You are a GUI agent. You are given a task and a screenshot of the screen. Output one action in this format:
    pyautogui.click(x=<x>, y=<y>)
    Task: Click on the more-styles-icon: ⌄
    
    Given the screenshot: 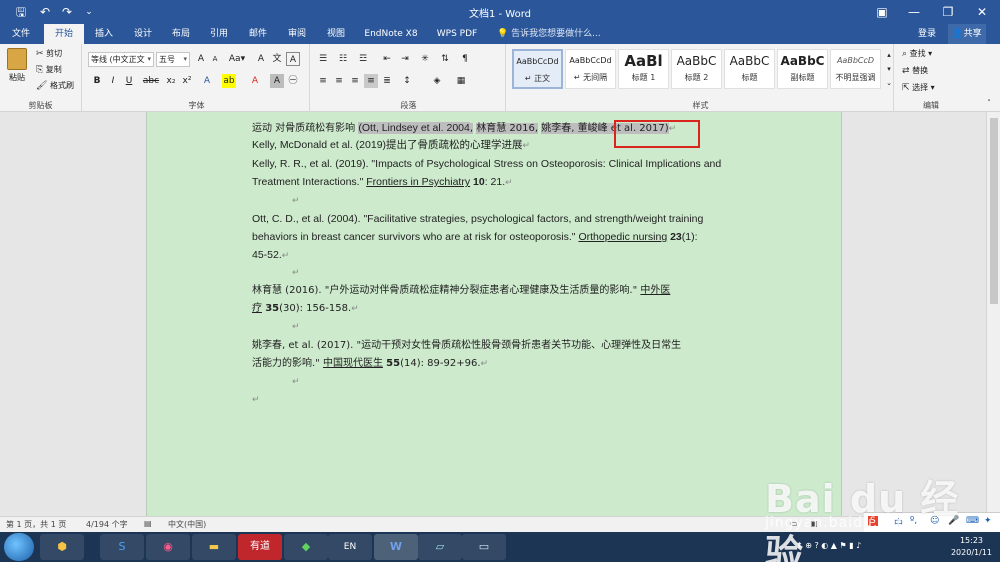 What is the action you would take?
    pyautogui.click(x=889, y=83)
    